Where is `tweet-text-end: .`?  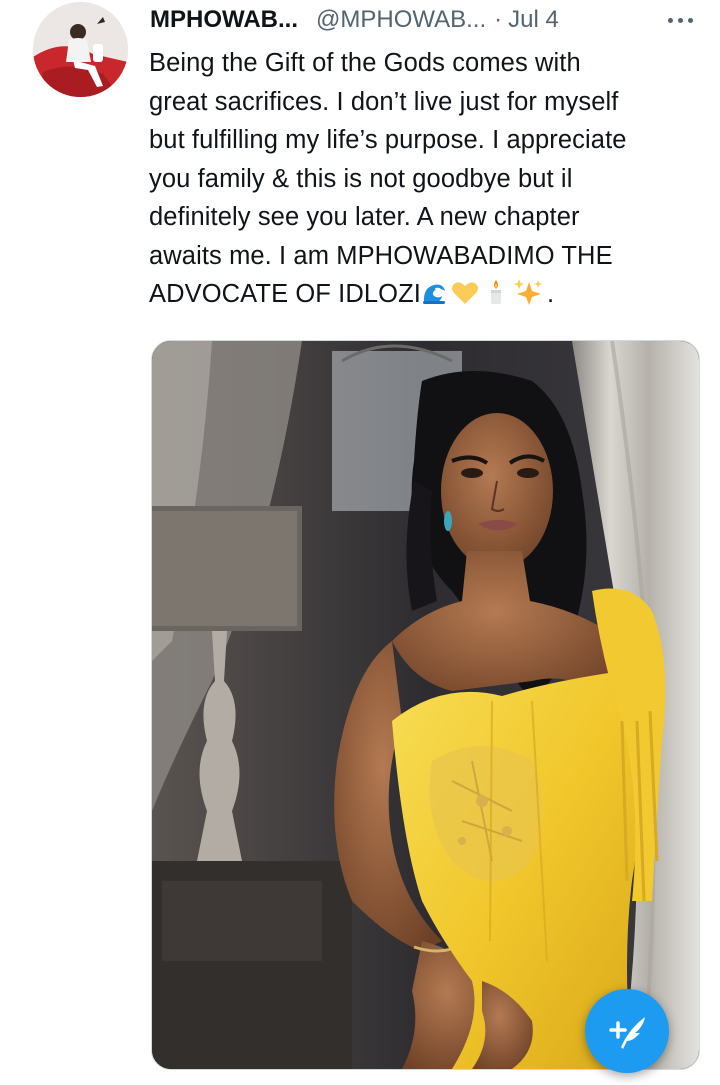 tweet-text-end: . is located at coordinates (550, 294).